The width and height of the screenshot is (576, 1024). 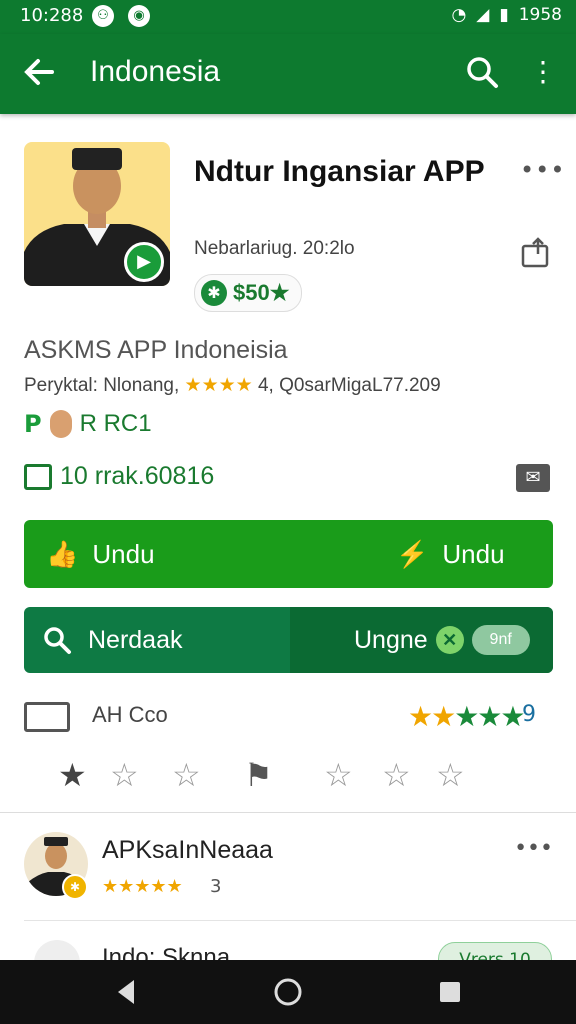 What do you see at coordinates (482, 72) in the screenshot?
I see `search-icon` at bounding box center [482, 72].